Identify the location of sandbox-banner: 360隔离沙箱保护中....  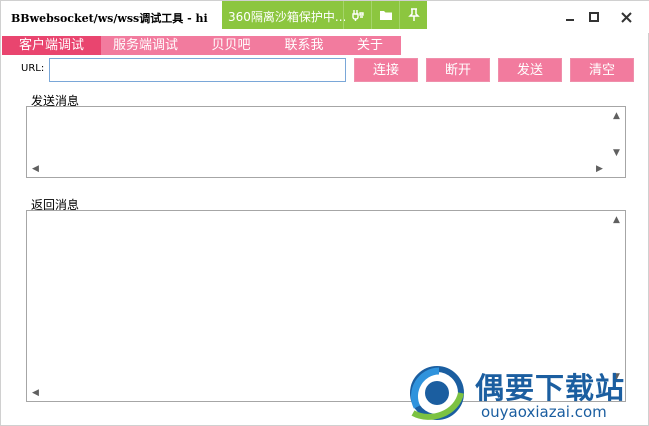
(324, 15).